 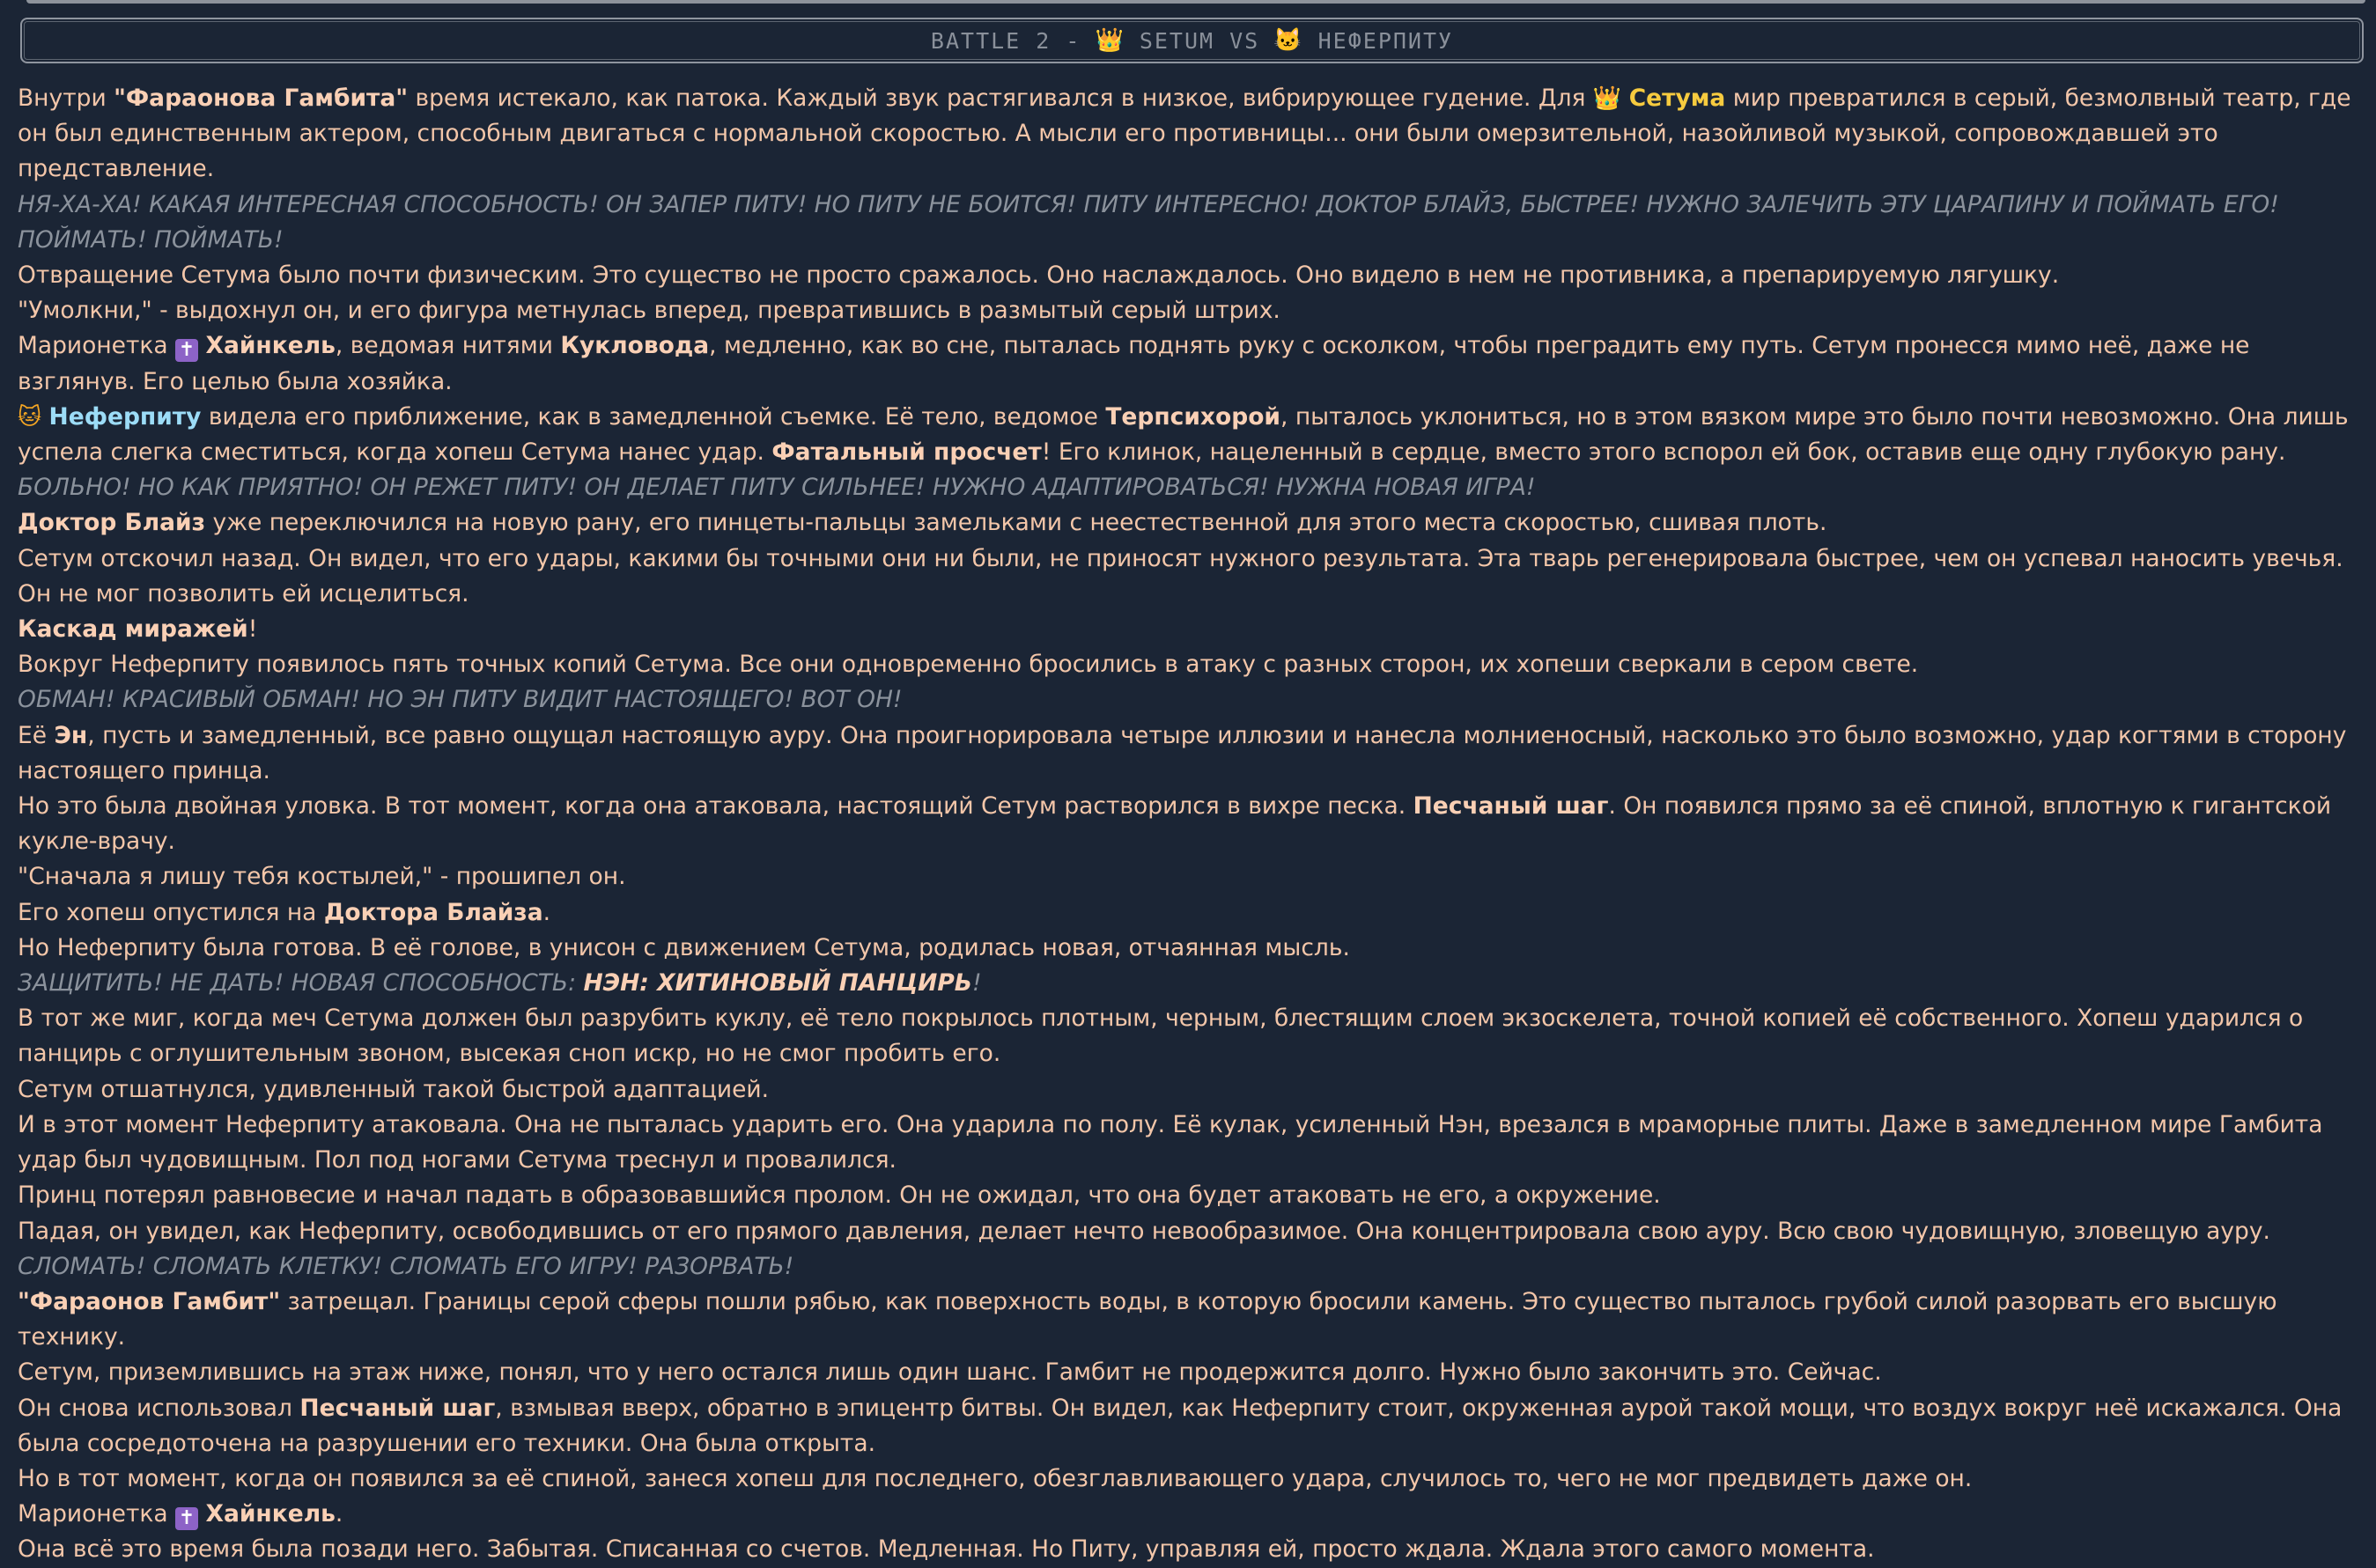 What do you see at coordinates (1386, 40) in the screenshot?
I see `right-fighter-name: НЕФЕРПИТУ` at bounding box center [1386, 40].